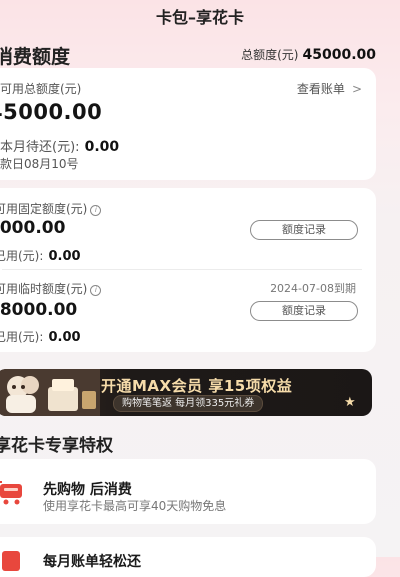 The image size is (400, 577). I want to click on pending-repay: 本月待还(元): 0.00, so click(59, 145).